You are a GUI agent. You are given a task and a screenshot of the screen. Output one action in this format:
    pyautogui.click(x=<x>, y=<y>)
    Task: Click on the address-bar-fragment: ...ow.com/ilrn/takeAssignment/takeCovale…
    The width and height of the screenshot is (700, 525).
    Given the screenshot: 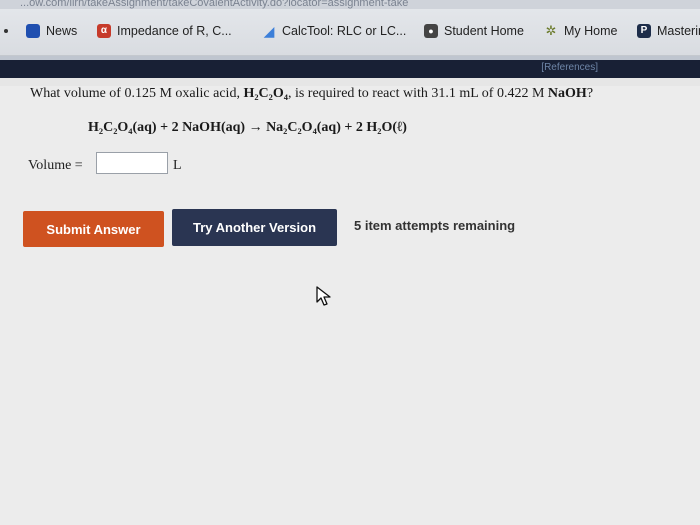 What is the action you would take?
    pyautogui.click(x=350, y=4)
    